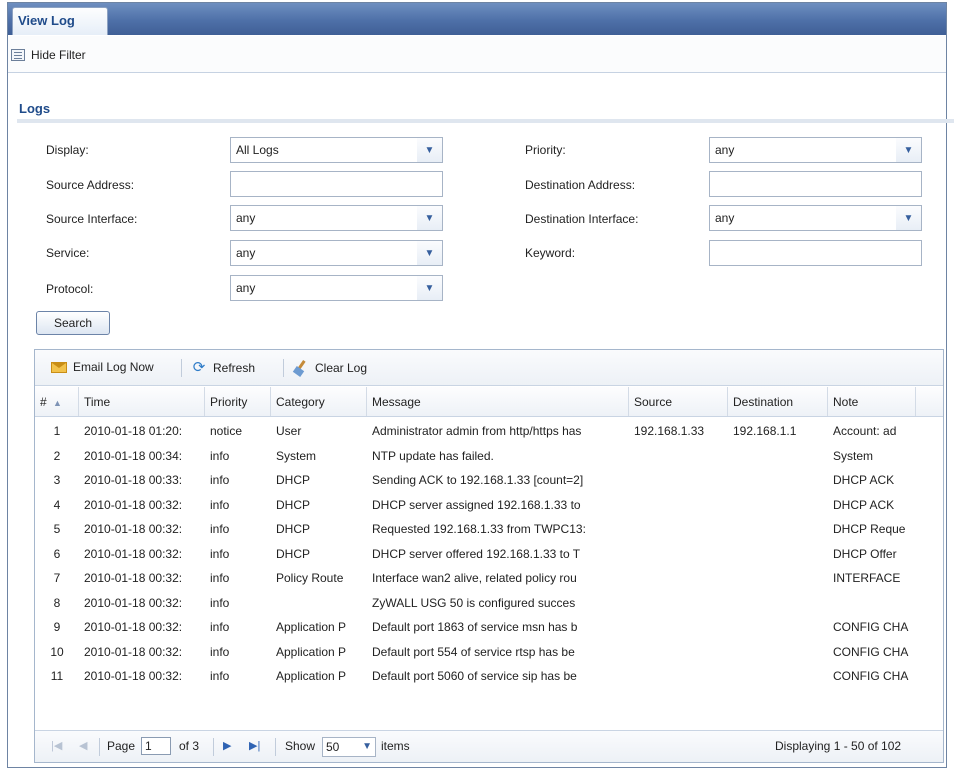 Image resolution: width=954 pixels, height=773 pixels. Describe the element at coordinates (815, 150) in the screenshot. I see `priority-select: any ▼` at that location.